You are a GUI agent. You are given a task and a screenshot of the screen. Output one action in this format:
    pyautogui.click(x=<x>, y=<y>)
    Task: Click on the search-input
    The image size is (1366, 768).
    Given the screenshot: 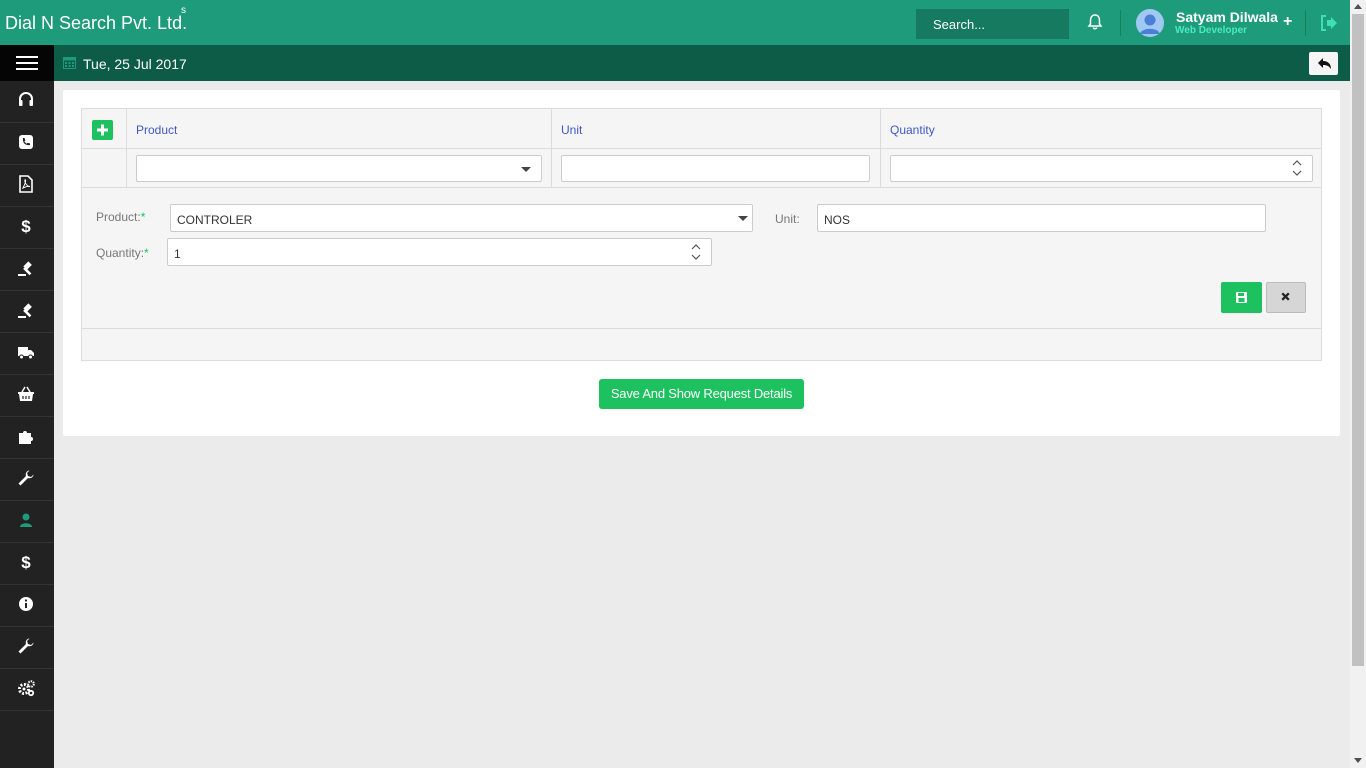 What is the action you would take?
    pyautogui.click(x=992, y=24)
    